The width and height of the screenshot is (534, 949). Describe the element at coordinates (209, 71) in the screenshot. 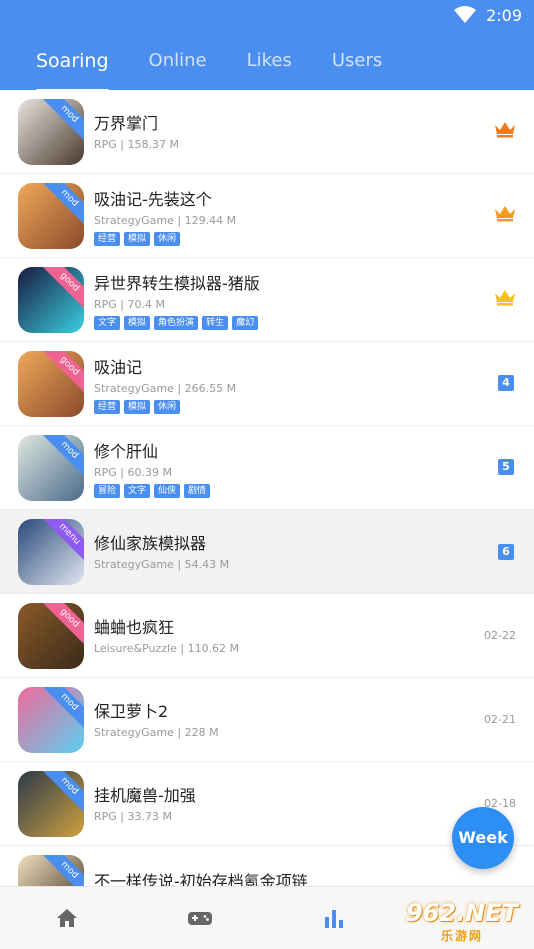

I see `tab-bar: Soaring Online Likes Users` at that location.